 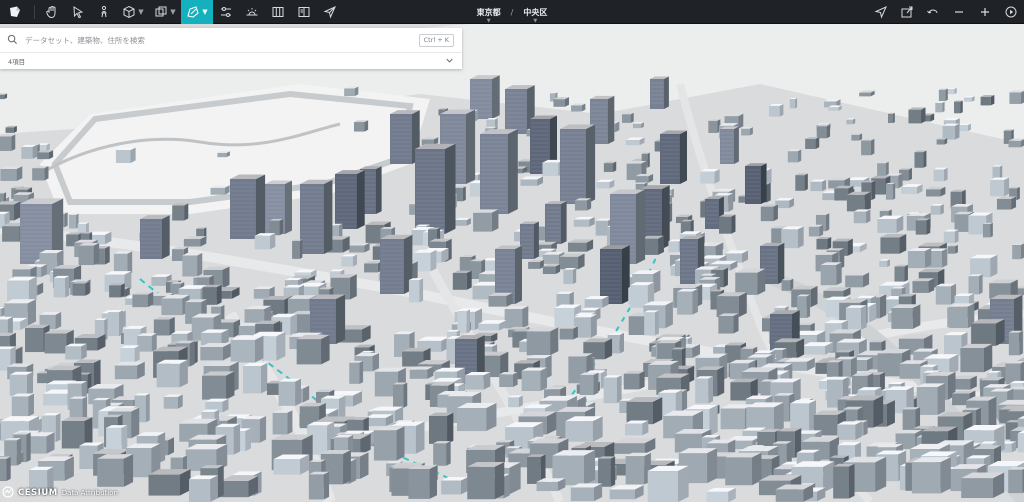 I want to click on undo-button, so click(x=933, y=12).